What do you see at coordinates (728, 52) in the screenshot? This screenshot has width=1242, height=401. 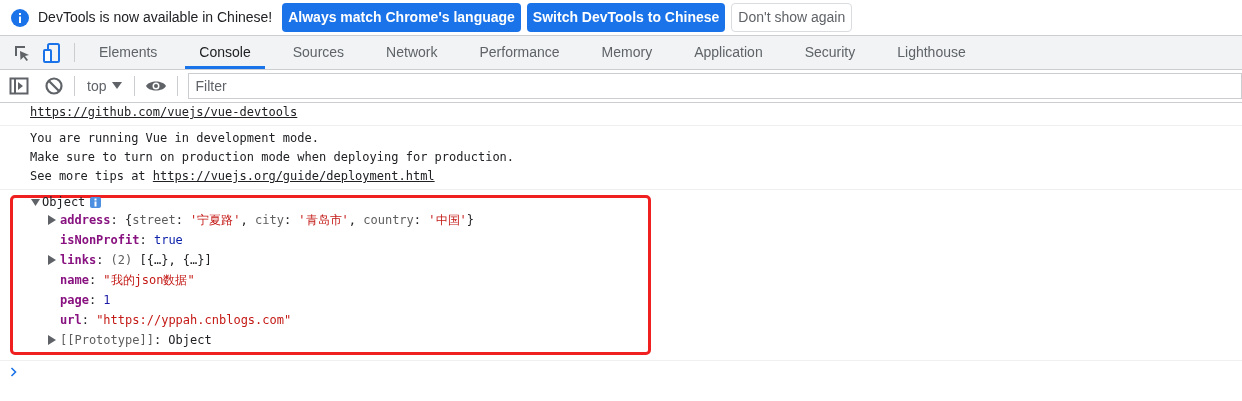 I see `panel-tab: Application` at bounding box center [728, 52].